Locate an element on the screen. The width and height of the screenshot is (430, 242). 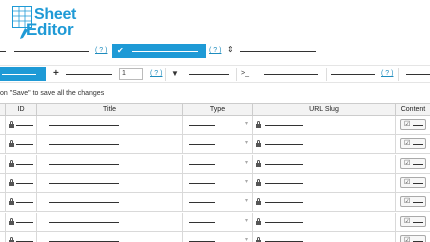
action-toolbar: + 1 ( ? ) ▼ >_ ( ? ) is located at coordinates (215, 74).